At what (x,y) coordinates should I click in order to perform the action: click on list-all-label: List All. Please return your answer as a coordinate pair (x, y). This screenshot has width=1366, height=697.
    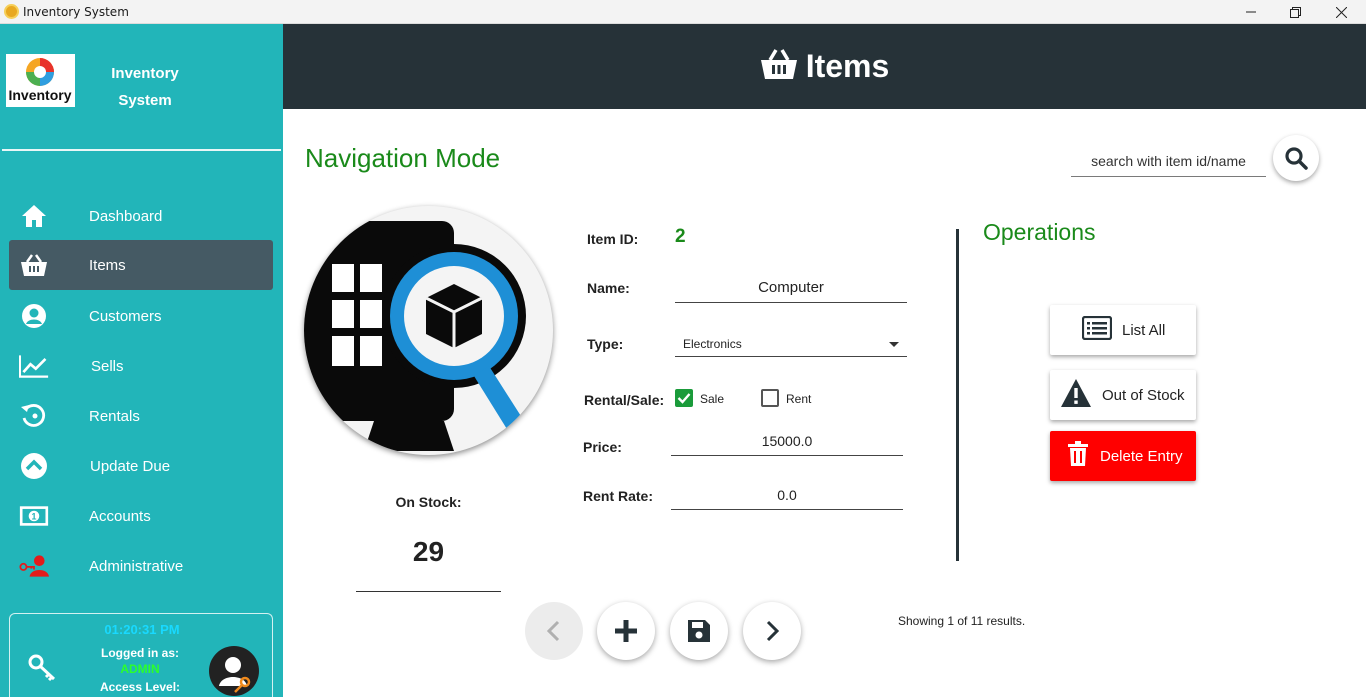
    Looking at the image, I should click on (1144, 330).